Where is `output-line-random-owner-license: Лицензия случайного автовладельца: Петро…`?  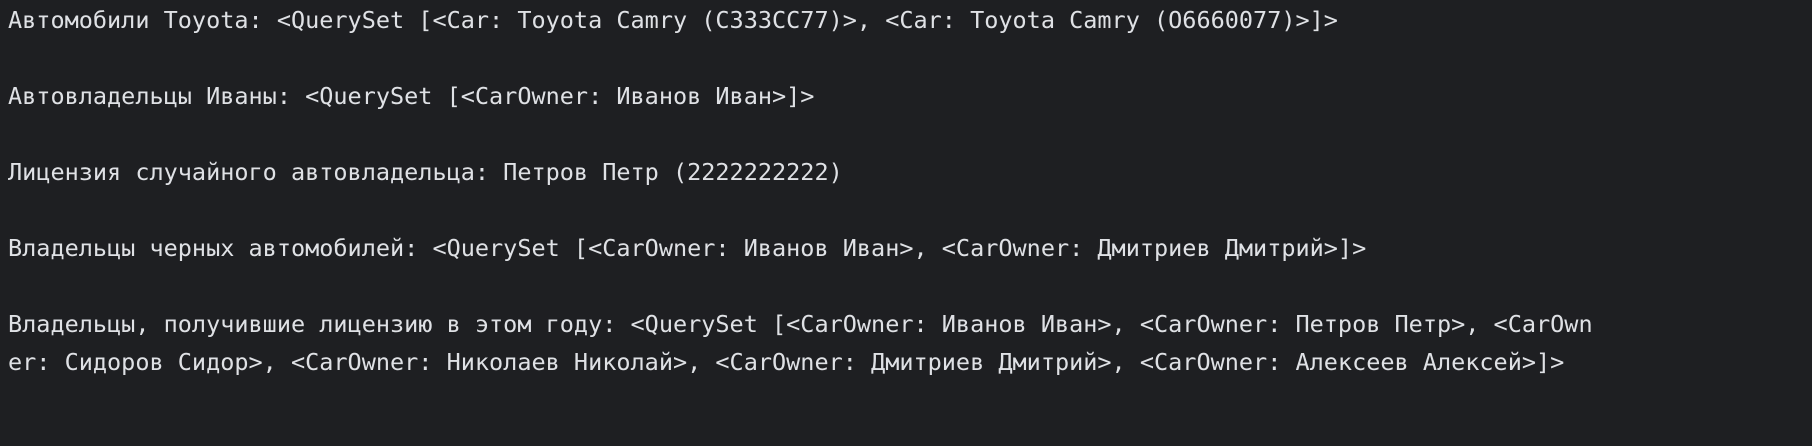
output-line-random-owner-license: Лицензия случайного автовладельца: Петро… is located at coordinates (425, 172).